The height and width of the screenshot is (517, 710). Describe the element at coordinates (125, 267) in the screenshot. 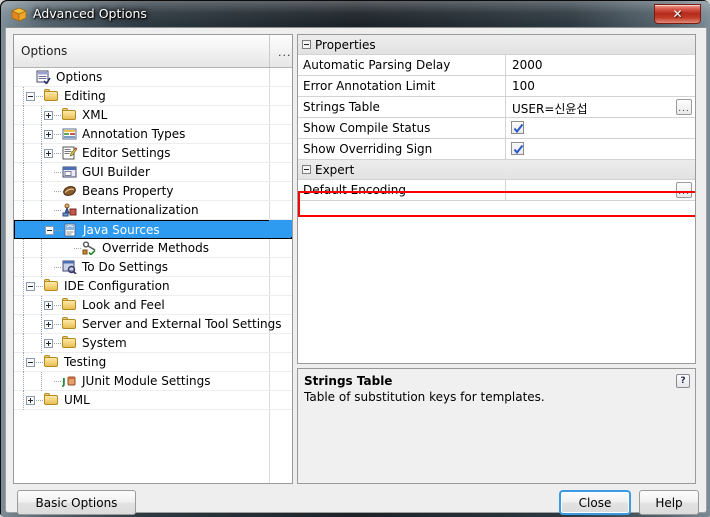

I see `tree-item-label: To Do Settings` at that location.